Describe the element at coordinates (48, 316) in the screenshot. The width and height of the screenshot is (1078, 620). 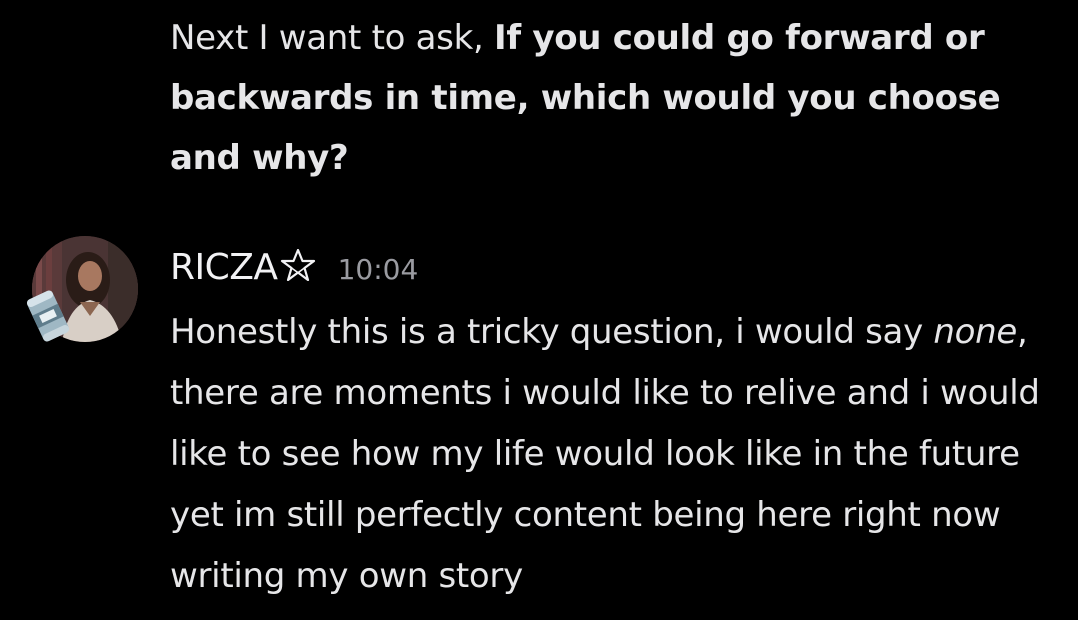
I see `avatar-decoration-can-icon` at that location.